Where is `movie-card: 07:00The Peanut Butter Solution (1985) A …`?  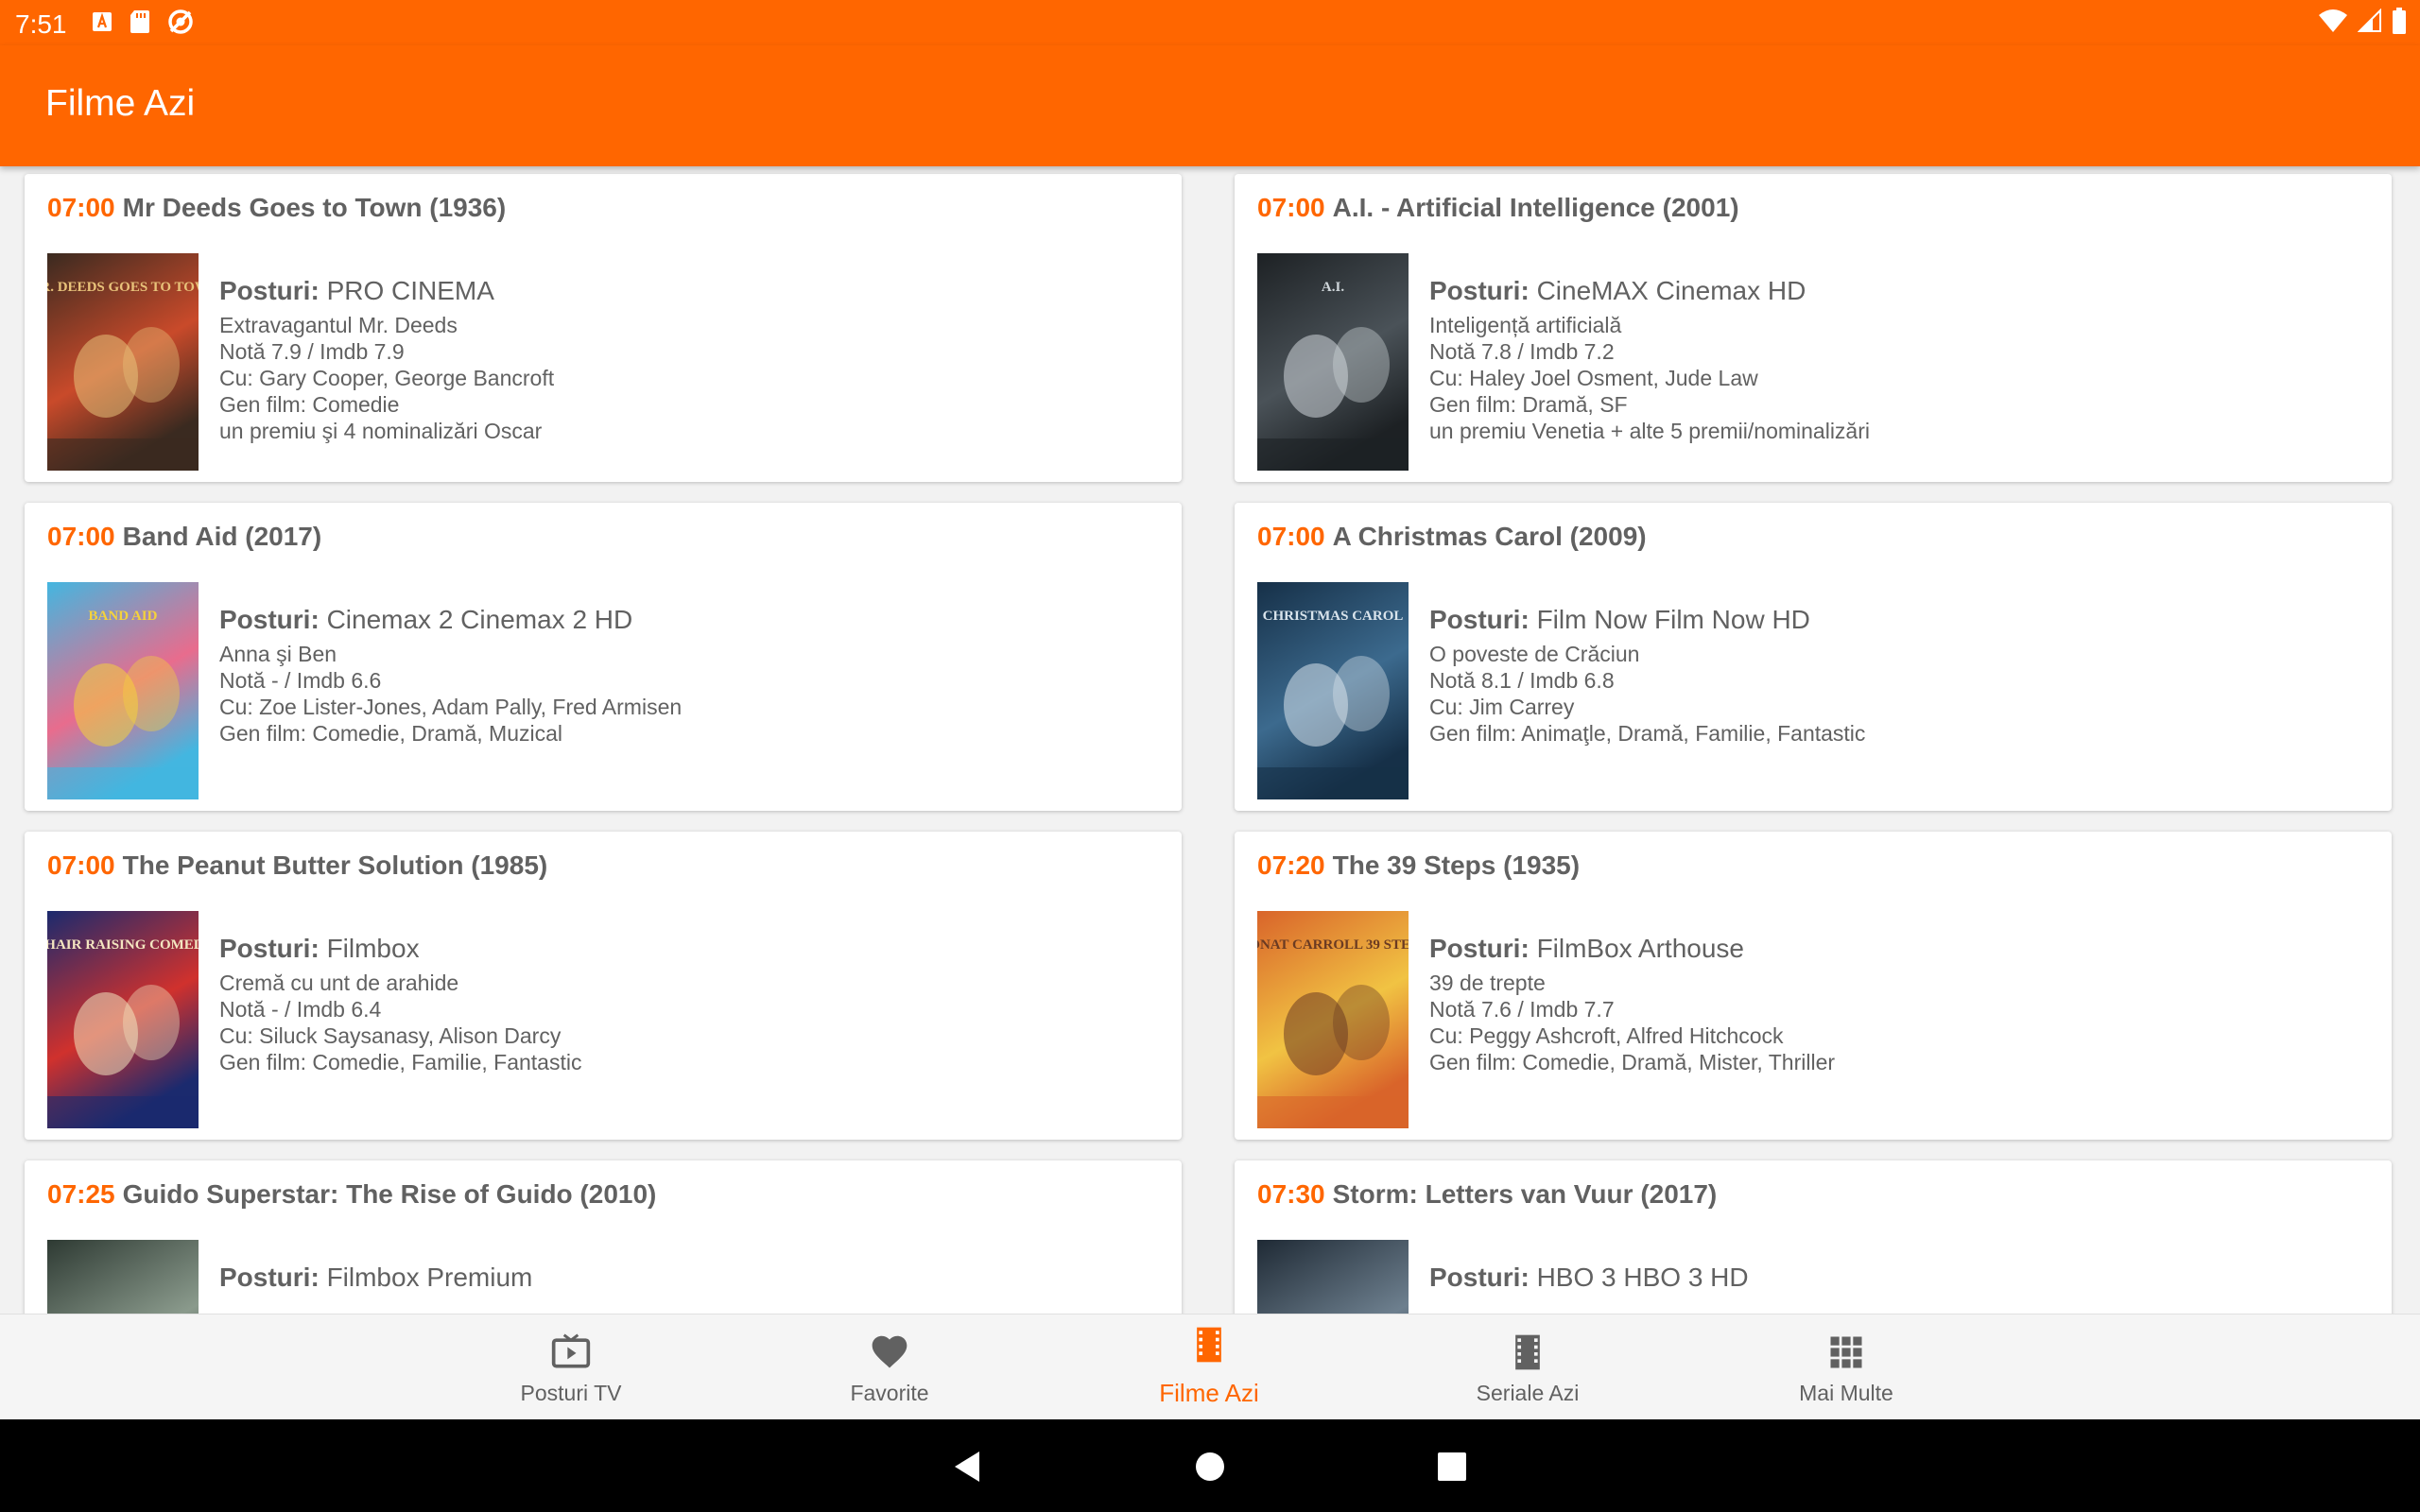
movie-card: 07:00The Peanut Butter Solution (1985) A … is located at coordinates (603, 986).